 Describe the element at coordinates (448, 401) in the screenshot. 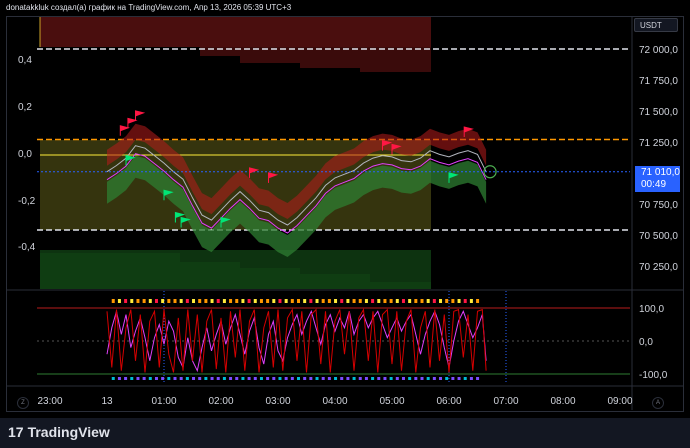

I see `time-axis-tick-label: 06:00` at that location.